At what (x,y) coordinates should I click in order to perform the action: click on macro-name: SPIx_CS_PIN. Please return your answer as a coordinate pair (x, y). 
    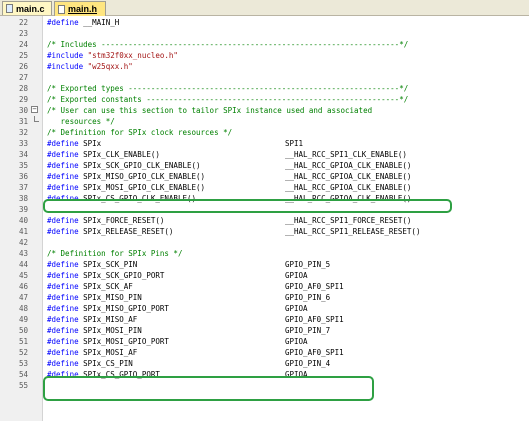
    Looking at the image, I should click on (105, 363).